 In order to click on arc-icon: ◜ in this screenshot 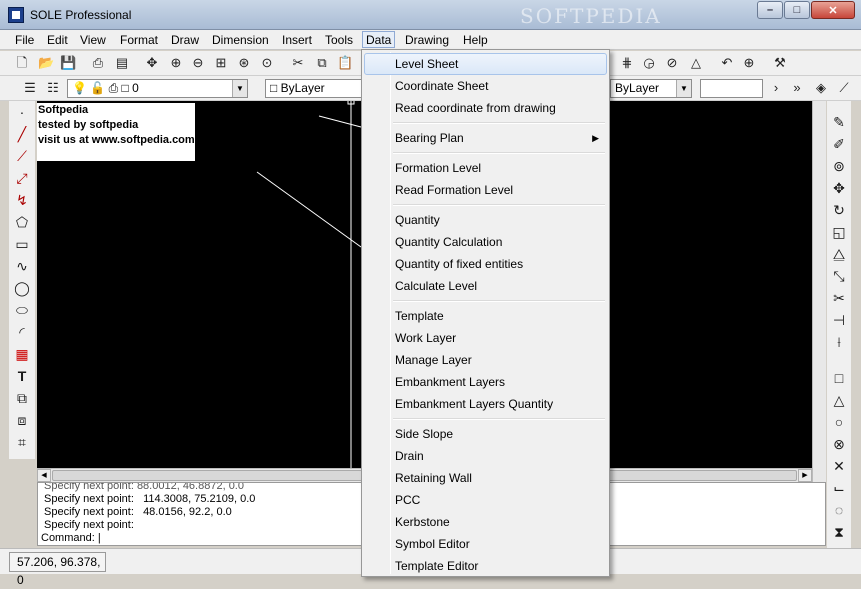, I will do `click(22, 332)`.